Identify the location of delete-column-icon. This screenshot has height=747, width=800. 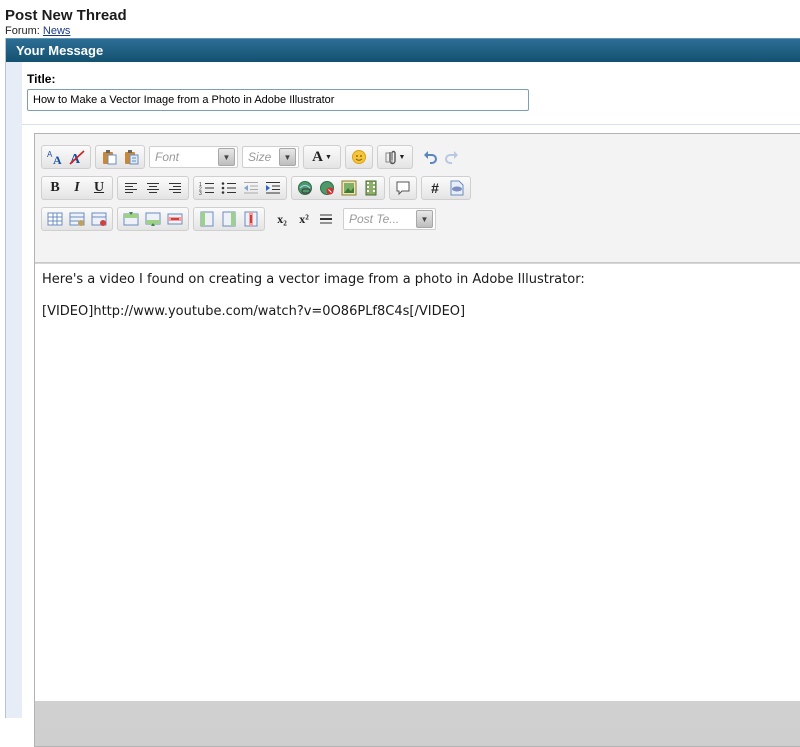
(251, 219).